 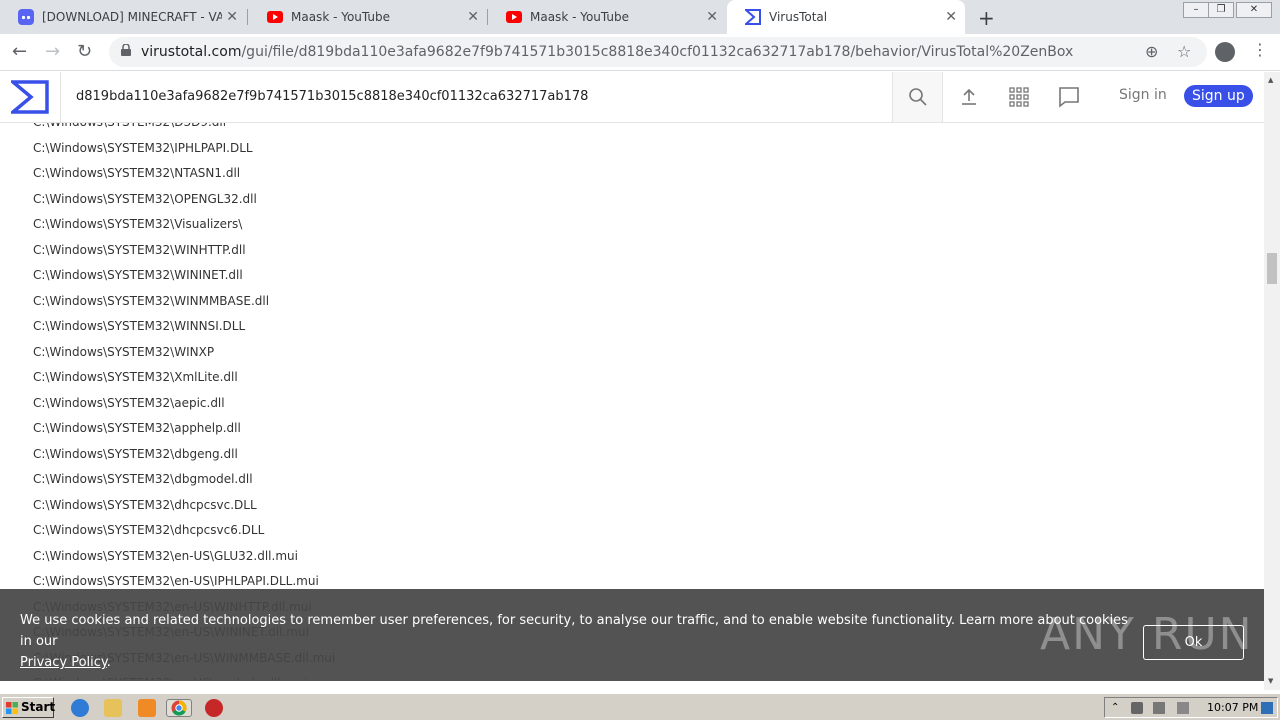 I want to click on menu-dots-icon: ⋮, so click(x=1260, y=49).